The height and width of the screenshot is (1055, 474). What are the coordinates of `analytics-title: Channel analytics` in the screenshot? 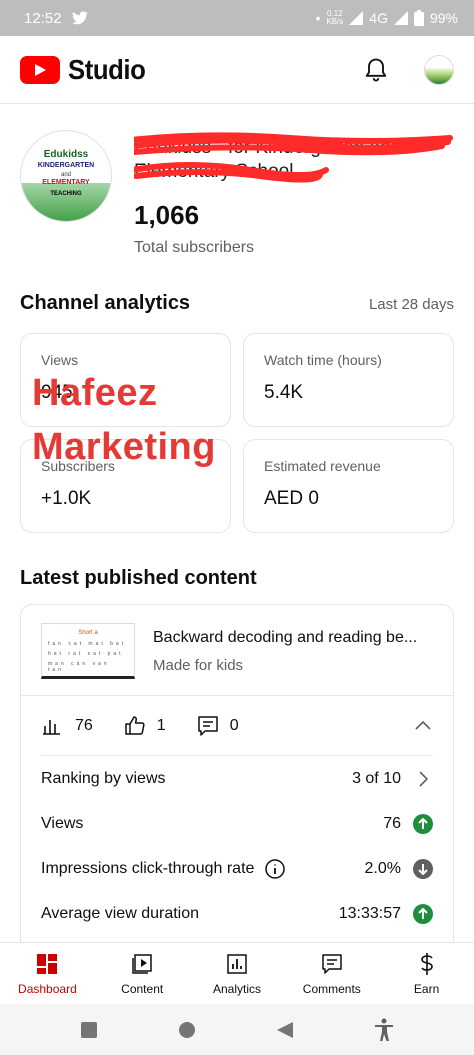 It's located at (105, 303).